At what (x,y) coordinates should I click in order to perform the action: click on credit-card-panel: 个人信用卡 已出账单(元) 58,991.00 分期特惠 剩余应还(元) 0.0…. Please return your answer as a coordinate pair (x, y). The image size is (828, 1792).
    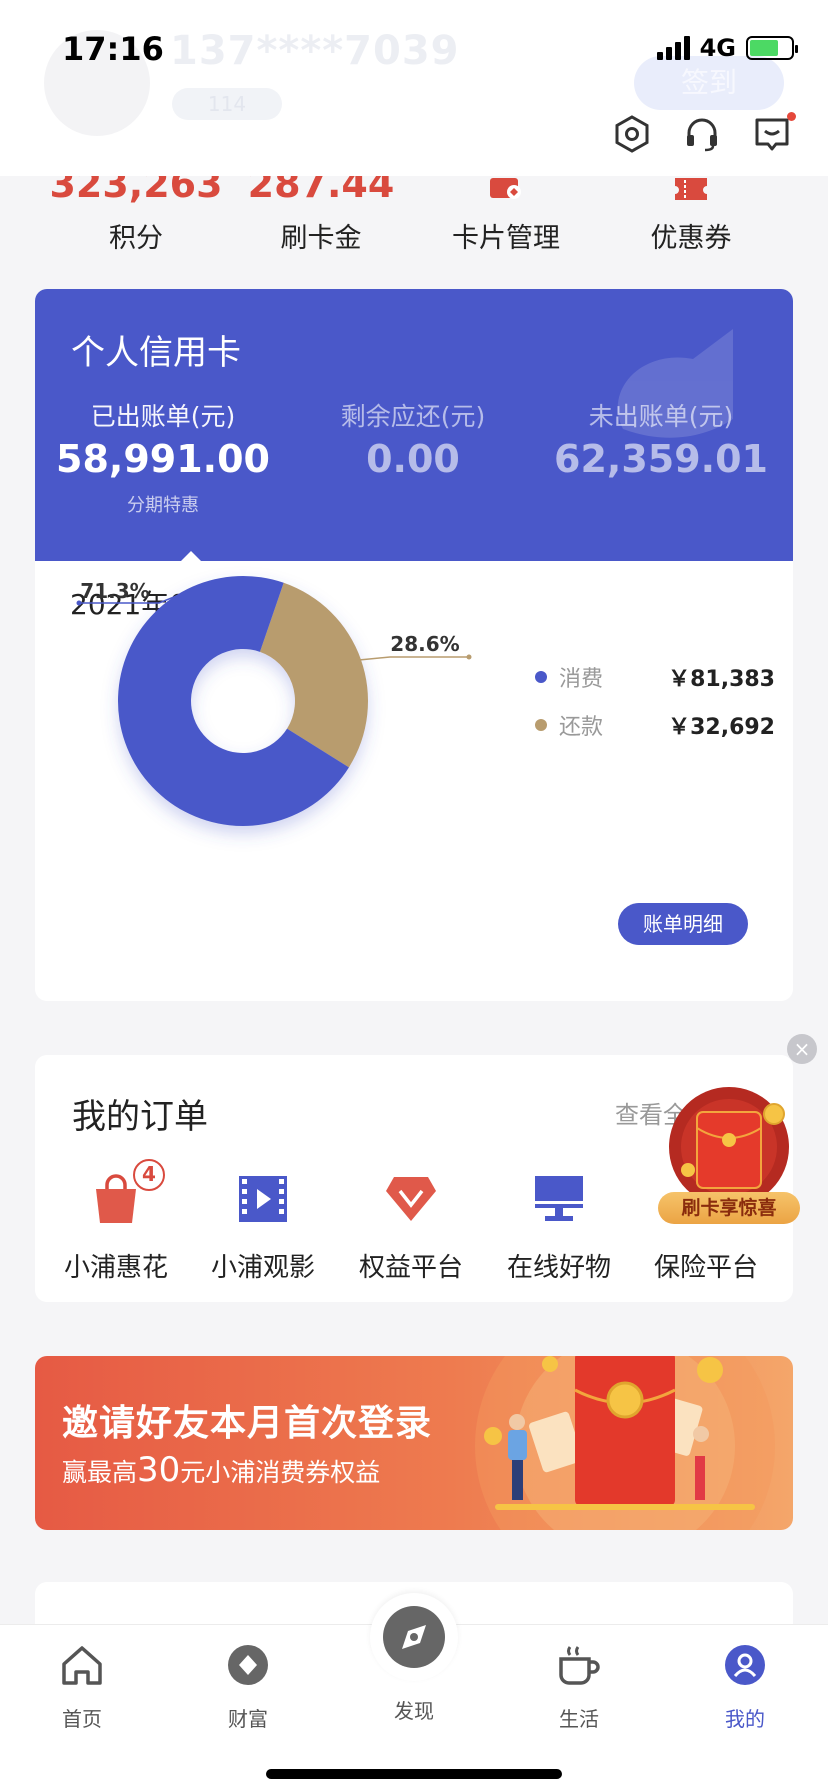
    Looking at the image, I should click on (414, 425).